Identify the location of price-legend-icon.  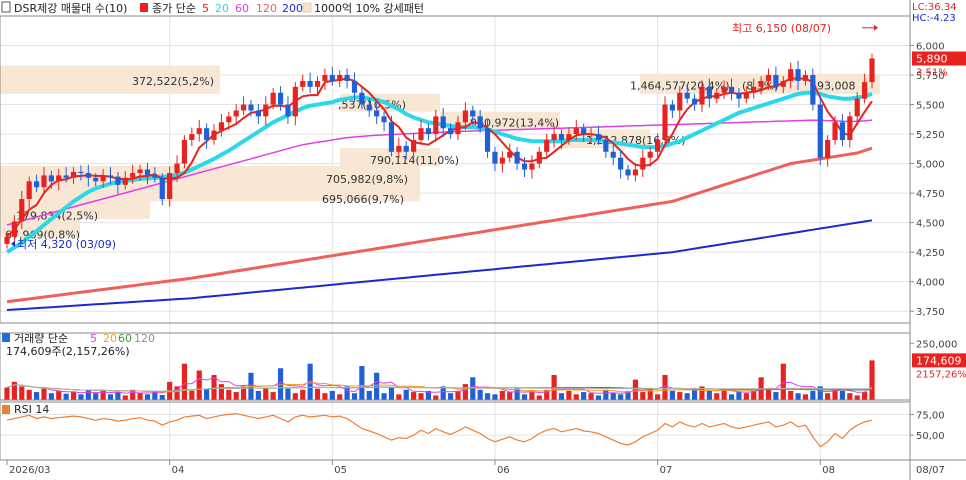
(144, 7).